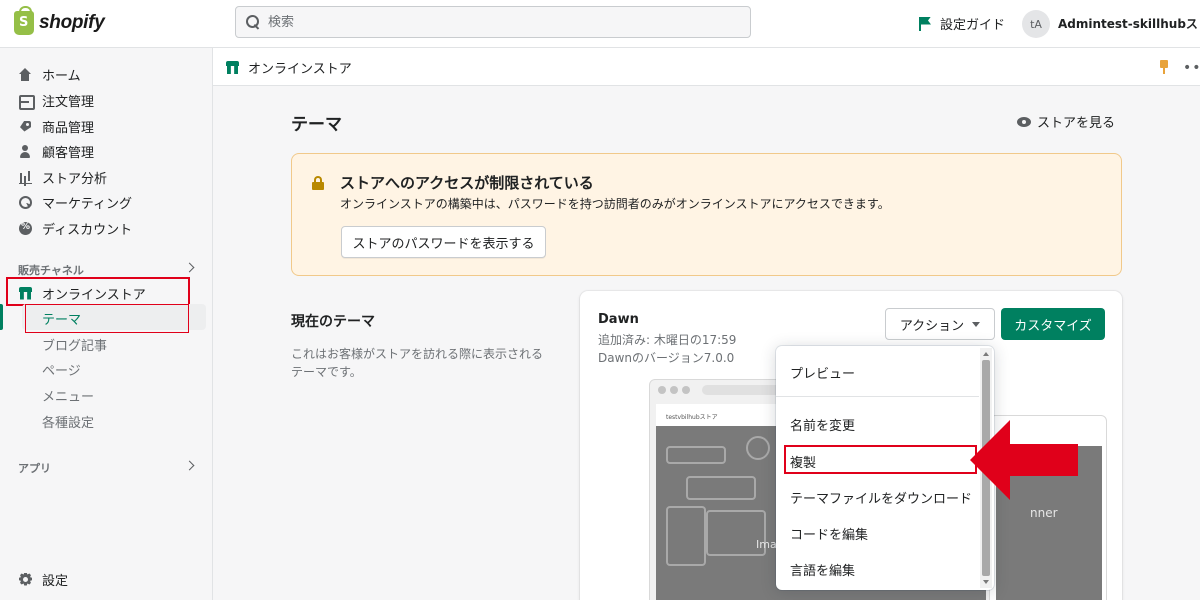 The image size is (1200, 600). I want to click on scroll-up-icon, so click(986, 354).